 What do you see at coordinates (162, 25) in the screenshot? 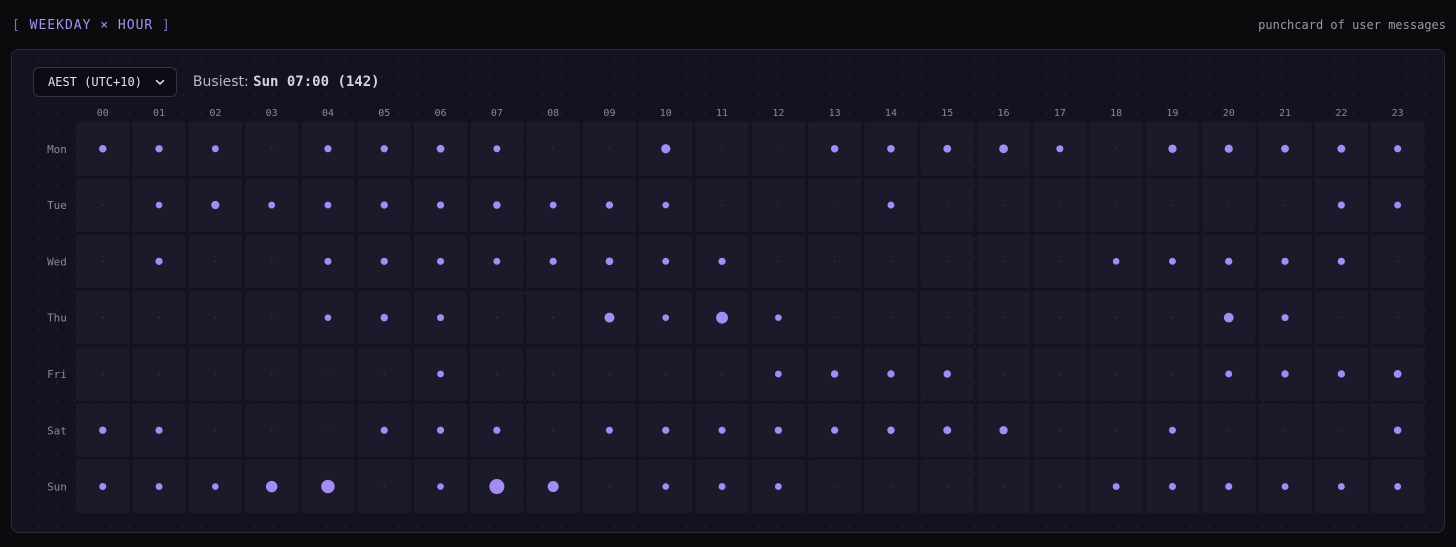
I see `bracket-close: ]` at bounding box center [162, 25].